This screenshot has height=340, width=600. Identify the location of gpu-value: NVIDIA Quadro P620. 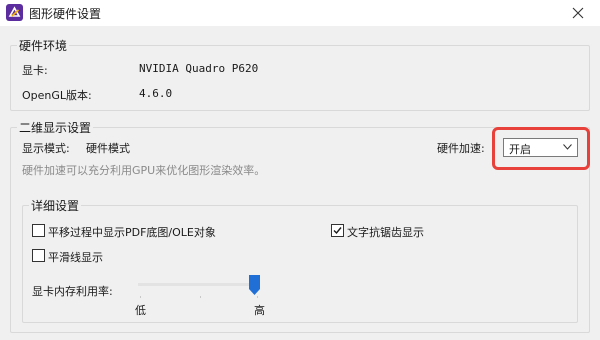
(199, 68).